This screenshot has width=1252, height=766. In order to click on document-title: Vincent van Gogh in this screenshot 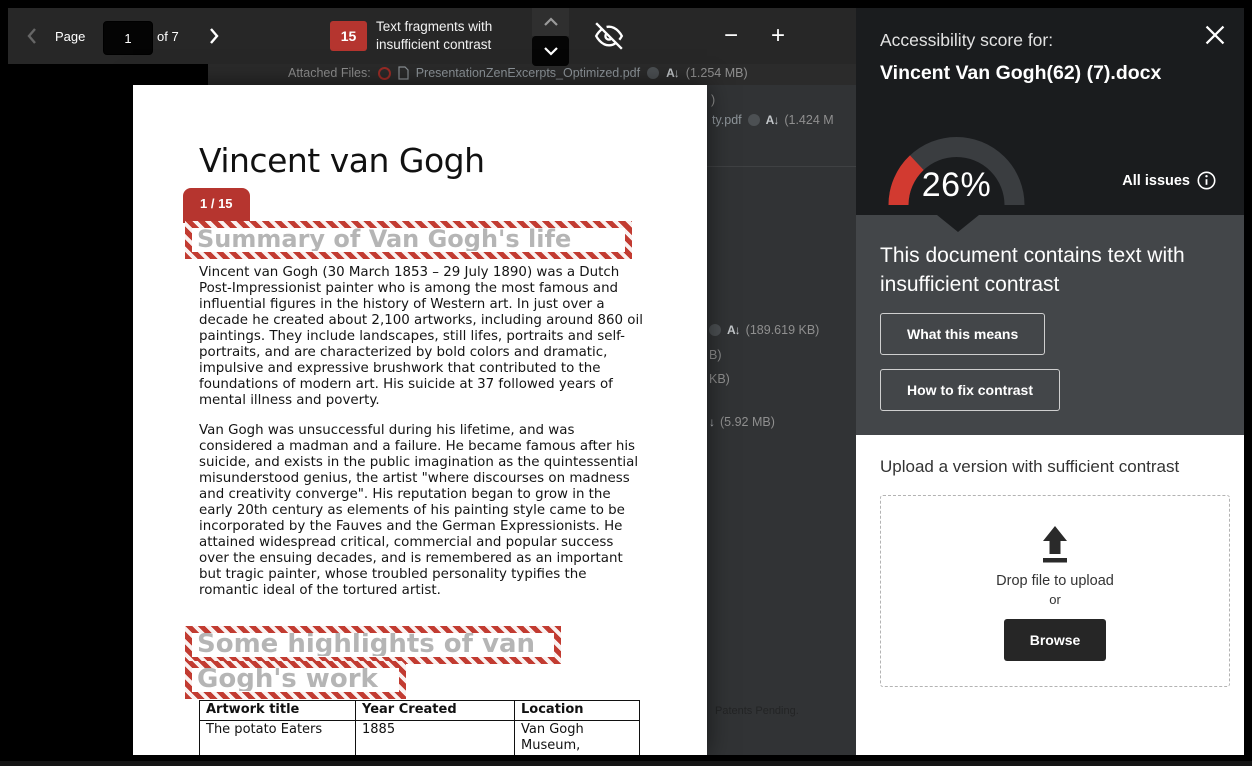, I will do `click(342, 160)`.